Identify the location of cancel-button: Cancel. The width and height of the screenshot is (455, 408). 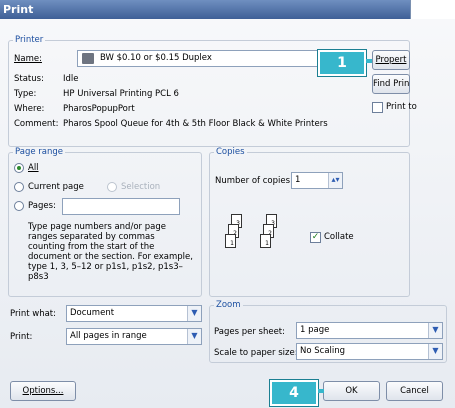
(414, 391).